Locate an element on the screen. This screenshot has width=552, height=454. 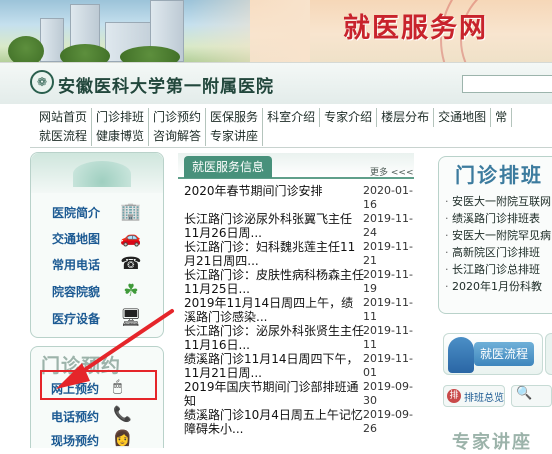
news-item: 长江路门诊泌尿外科张翼飞主任11月26日周... 2019-11-24 is located at coordinates (296, 226).